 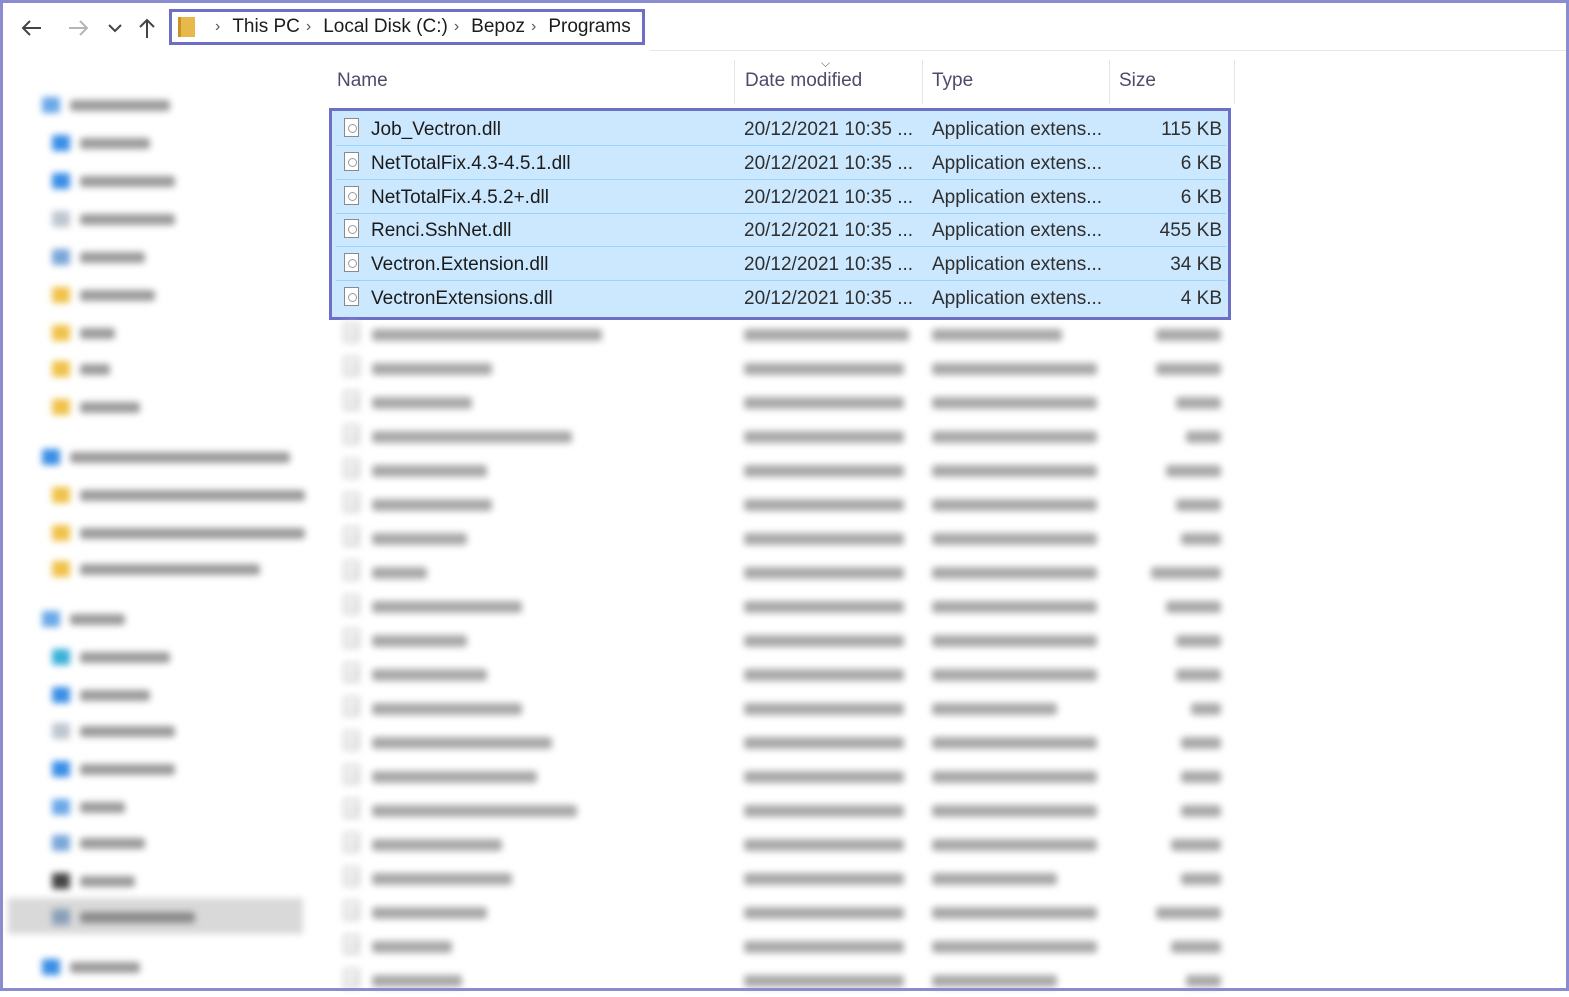 I want to click on file-name: VectronExtensions.dll, so click(x=462, y=298).